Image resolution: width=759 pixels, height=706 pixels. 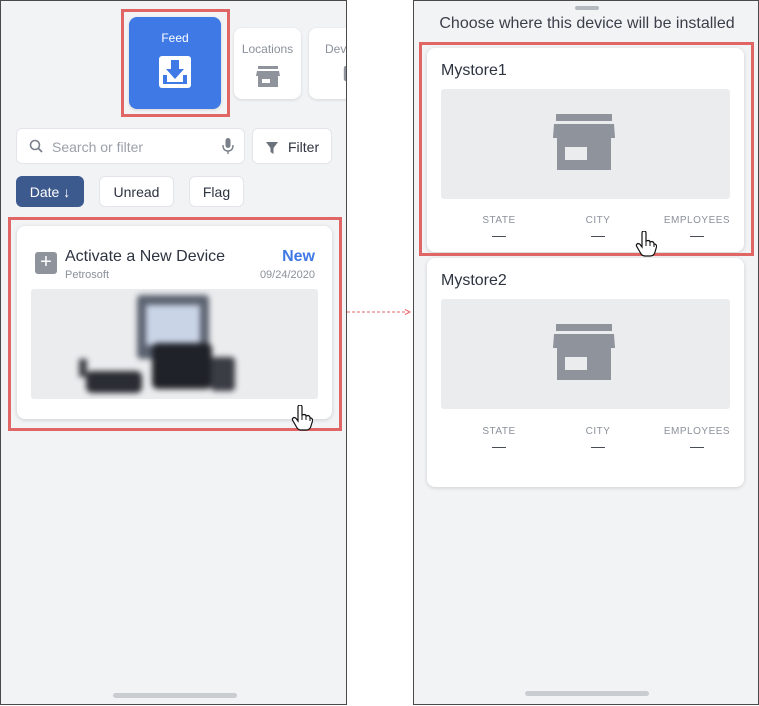 What do you see at coordinates (145, 256) in the screenshot?
I see `feed-card-title: Activate a New Device` at bounding box center [145, 256].